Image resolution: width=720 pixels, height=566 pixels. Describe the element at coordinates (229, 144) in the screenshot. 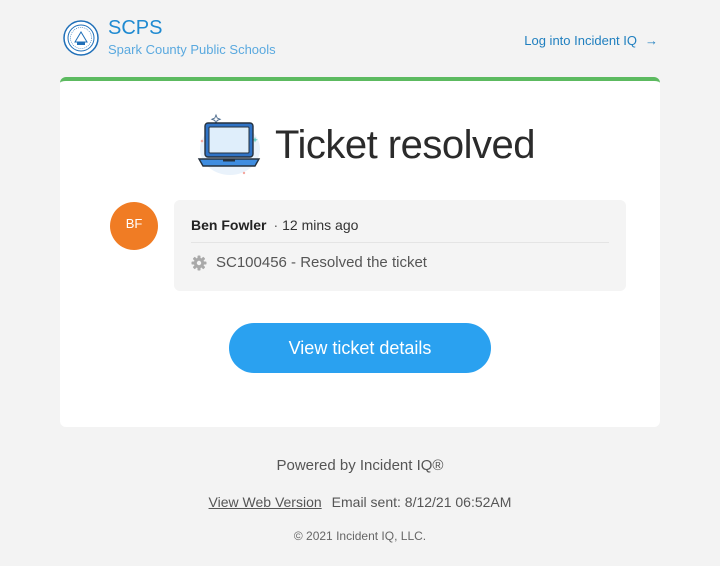

I see `laptop-icon` at that location.